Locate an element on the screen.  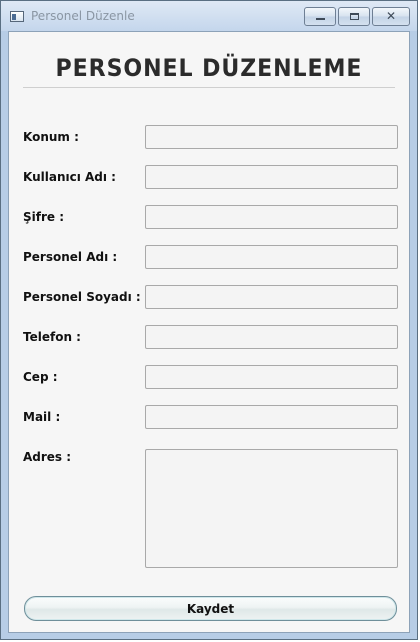
kullanici-adi-label: Kullanıcı Adı : is located at coordinates (69, 177).